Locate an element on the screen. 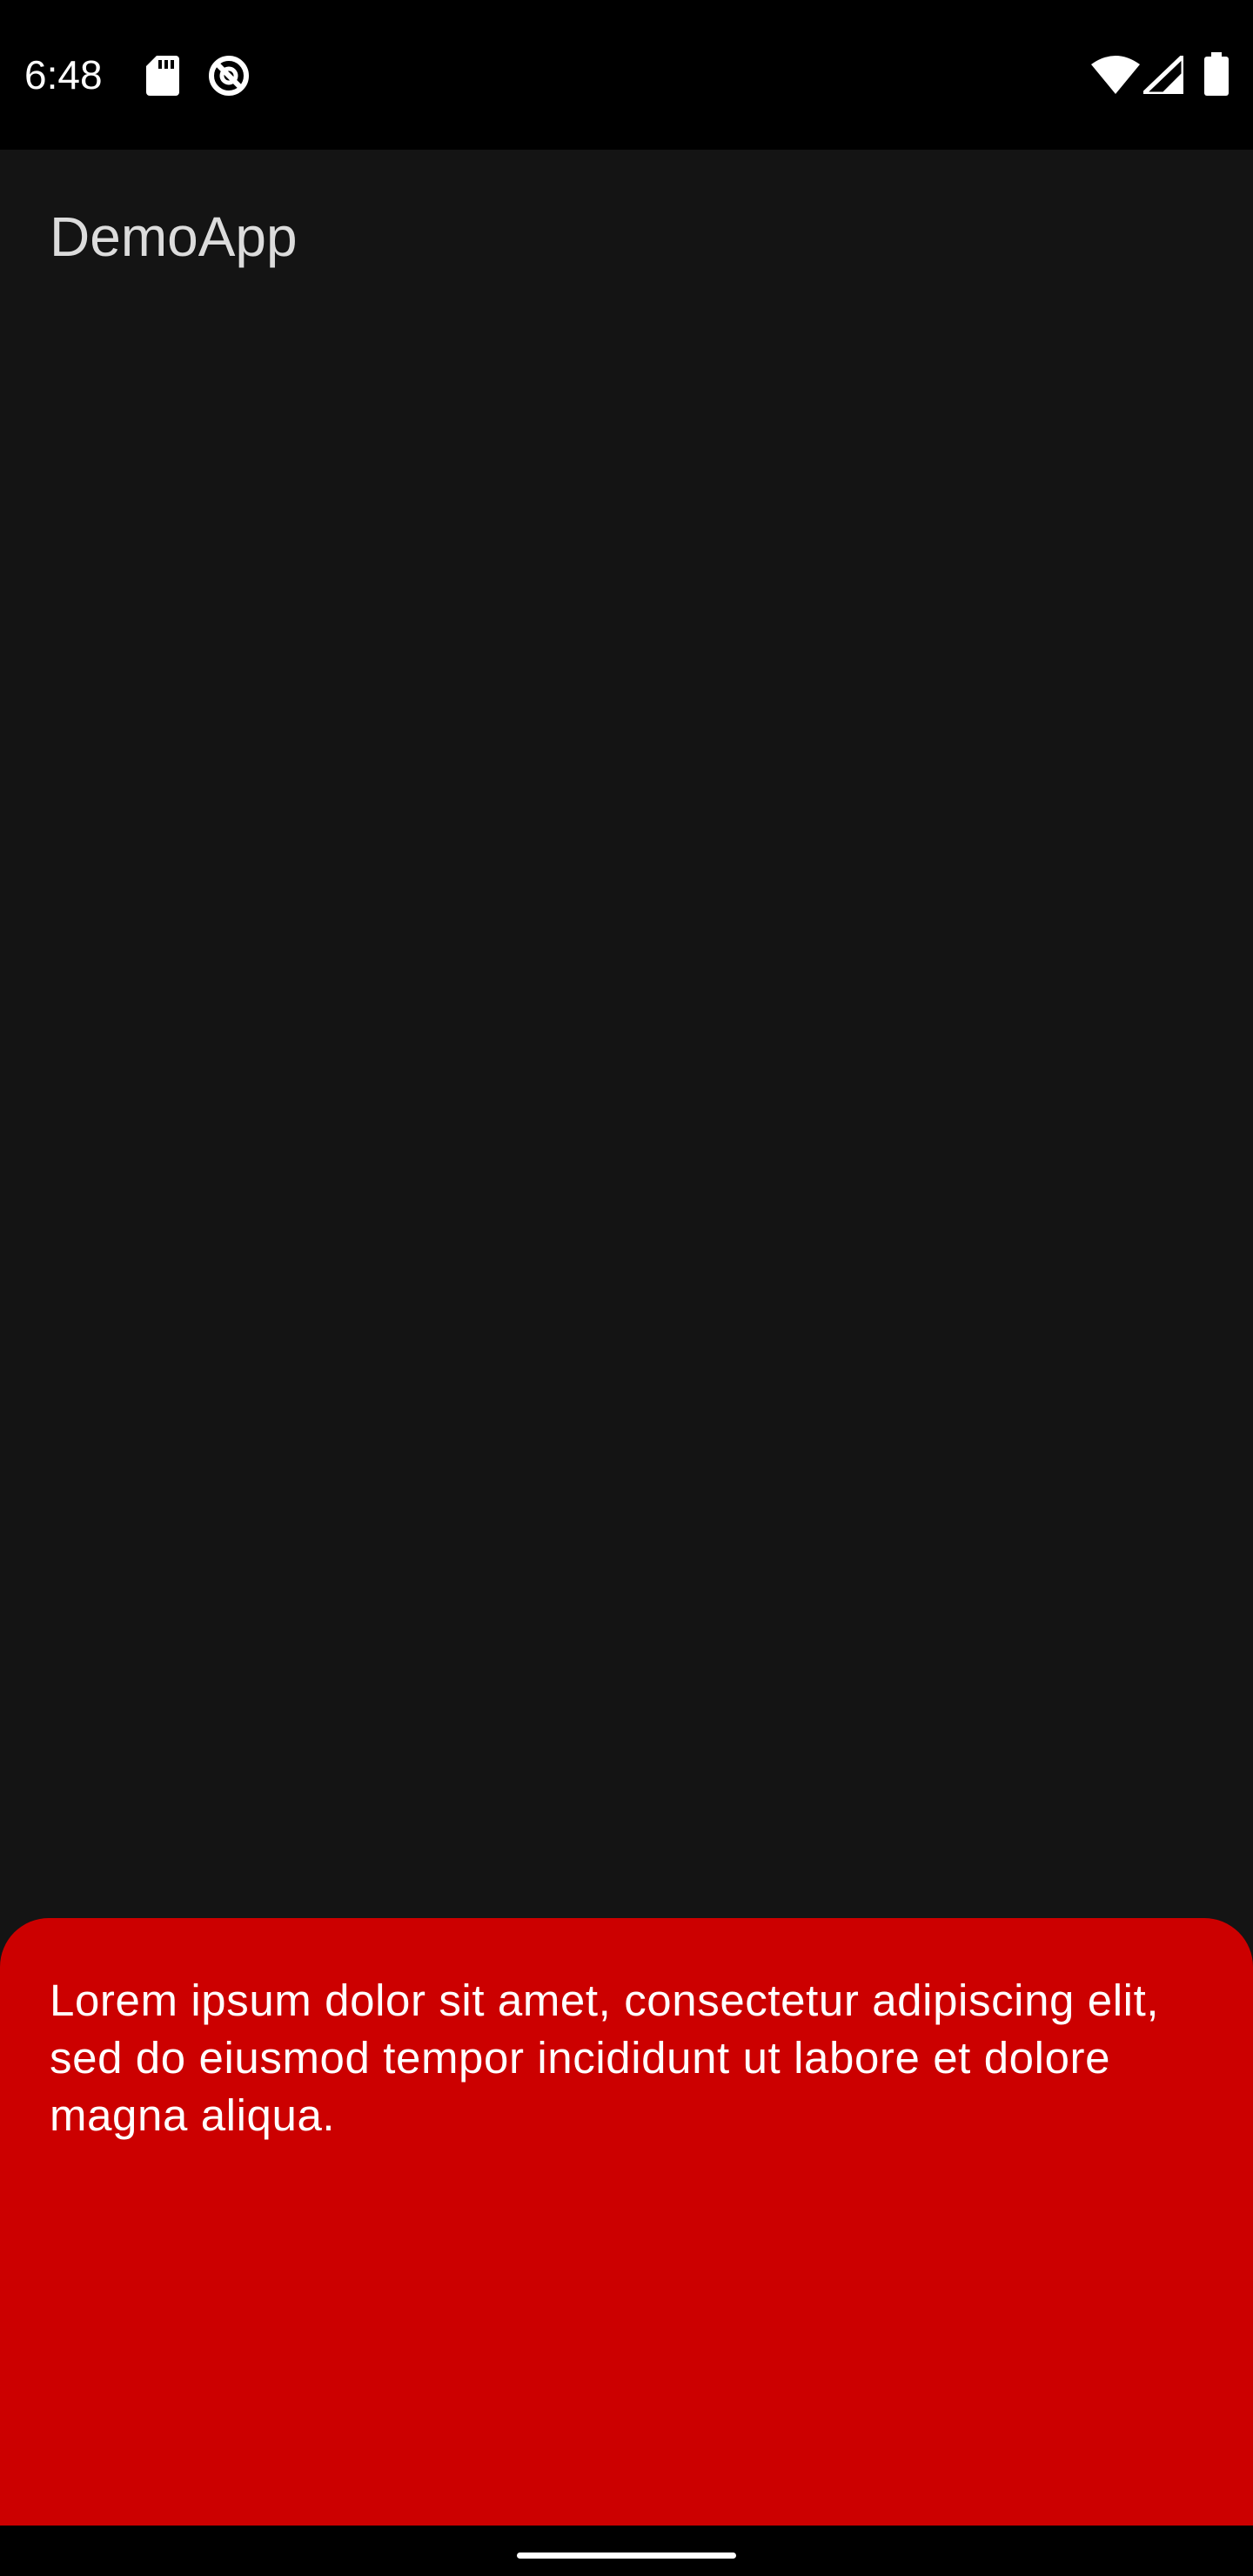 This screenshot has width=1253, height=2576. status-bar: 6:48 is located at coordinates (626, 75).